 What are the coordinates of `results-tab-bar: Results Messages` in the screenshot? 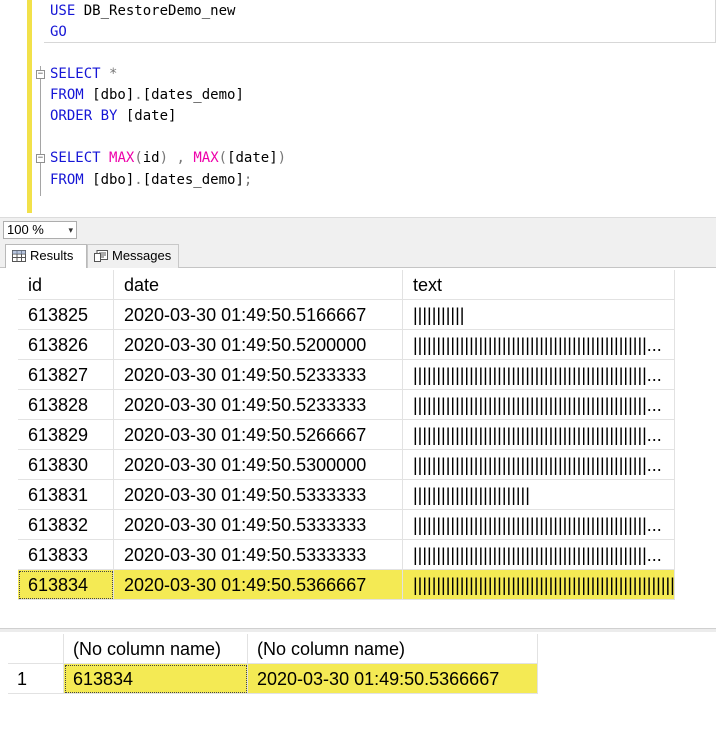 It's located at (358, 254).